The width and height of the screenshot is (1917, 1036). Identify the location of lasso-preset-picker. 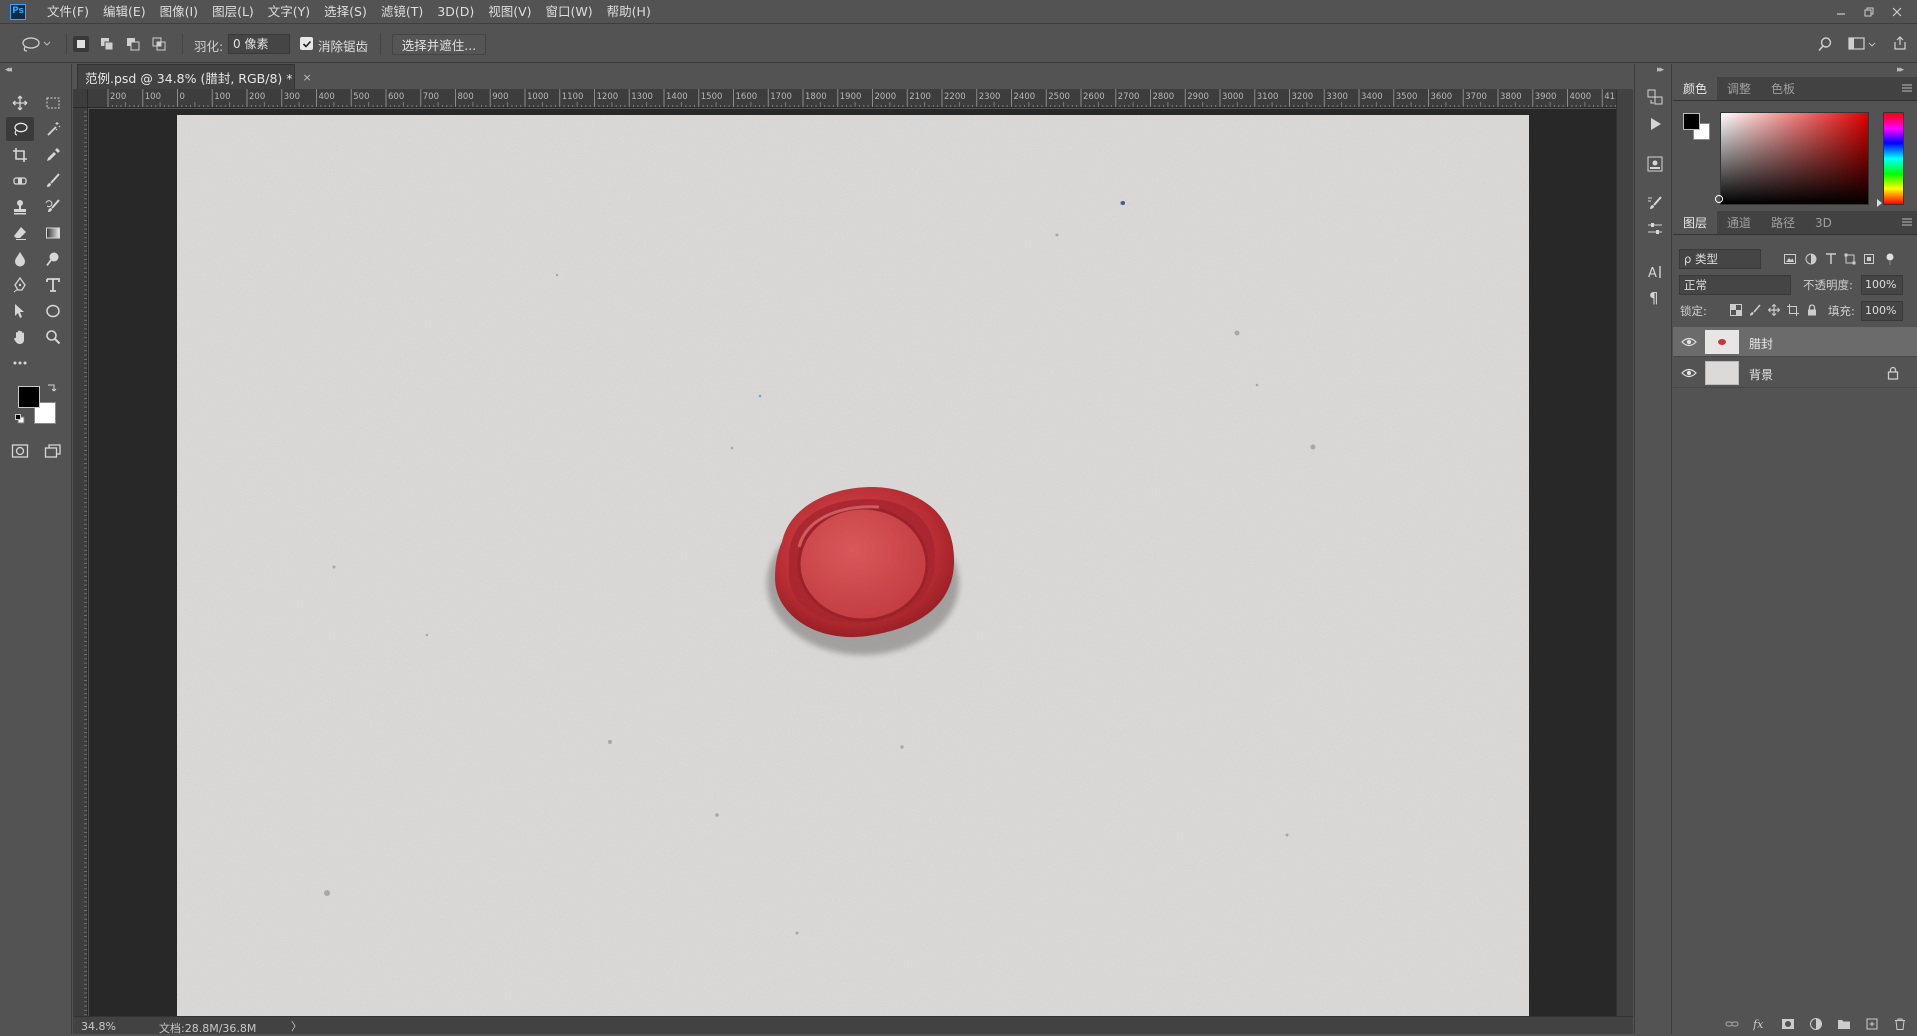
(36, 44).